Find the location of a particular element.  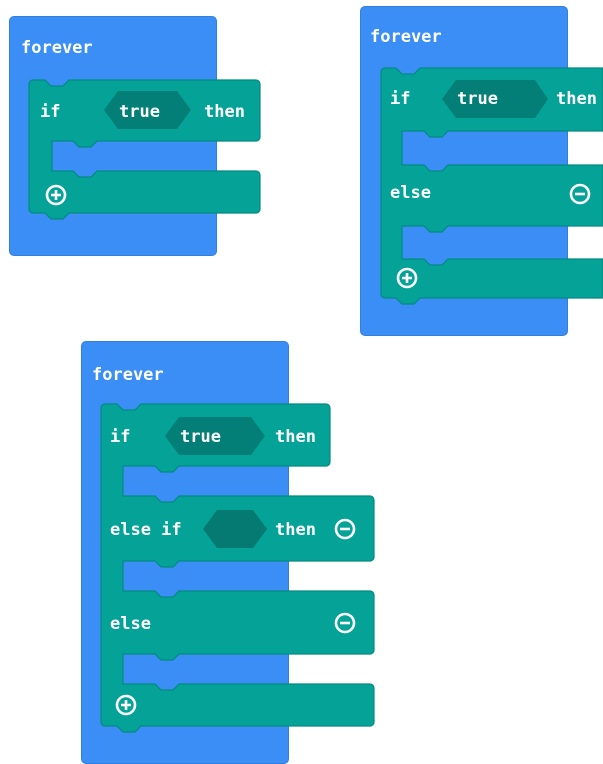

if-block is located at coordinates (135, 136).